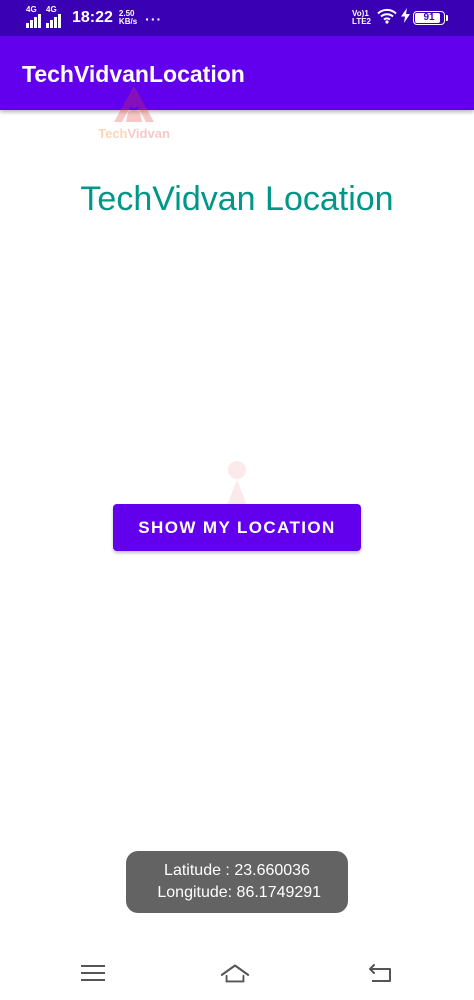 This screenshot has height=1000, width=474. I want to click on status-bar-right: Vo)1 LTE2 91, so click(400, 18).